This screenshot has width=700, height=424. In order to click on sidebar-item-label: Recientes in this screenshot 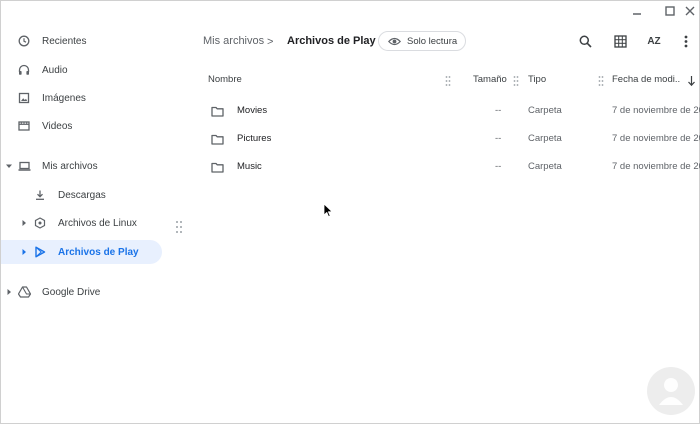, I will do `click(64, 41)`.